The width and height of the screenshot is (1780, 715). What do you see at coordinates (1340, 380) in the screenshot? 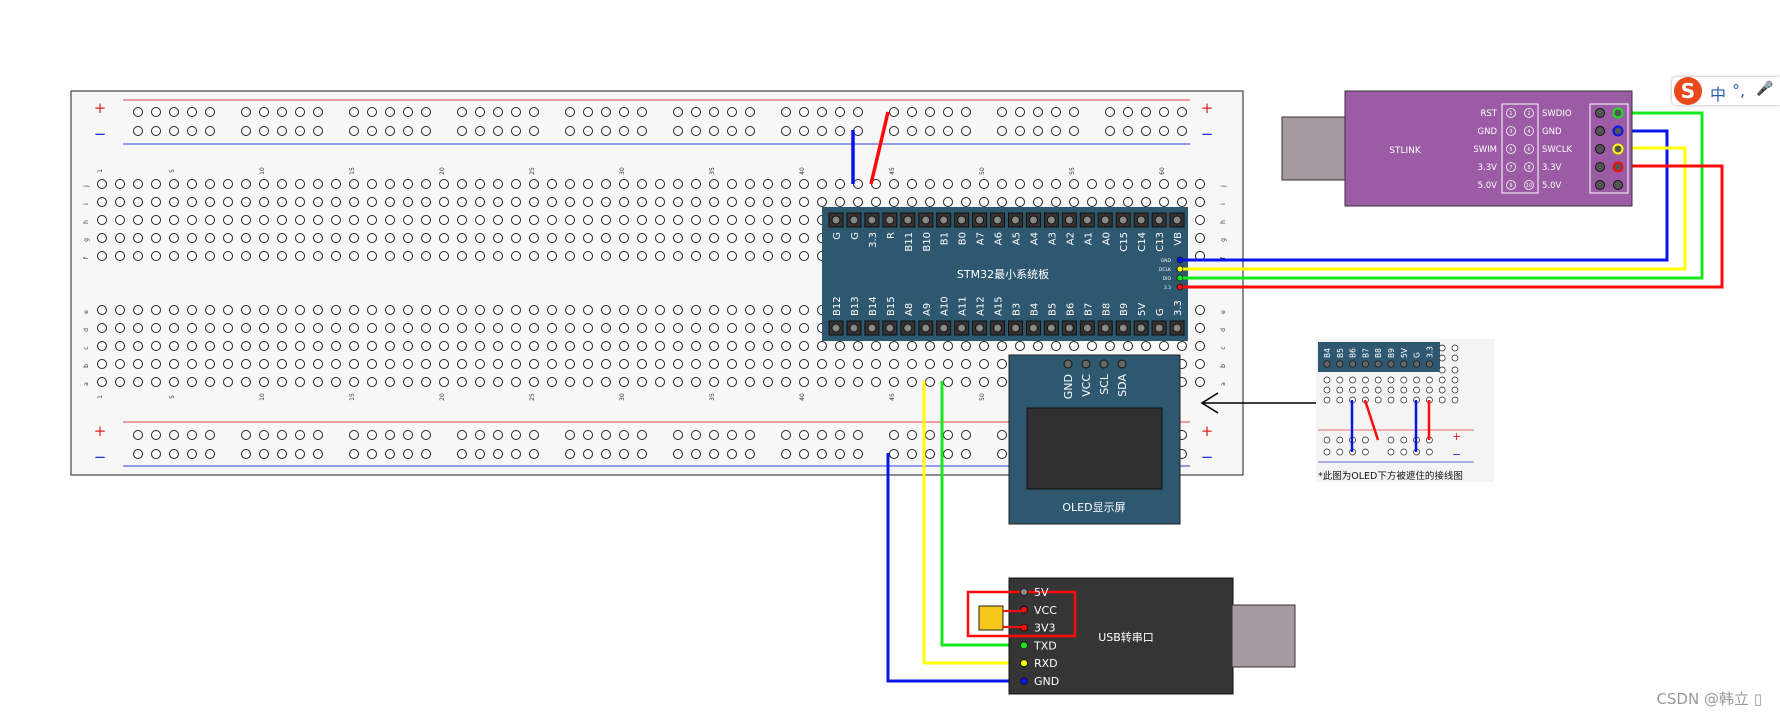
I see `inset-hole` at bounding box center [1340, 380].